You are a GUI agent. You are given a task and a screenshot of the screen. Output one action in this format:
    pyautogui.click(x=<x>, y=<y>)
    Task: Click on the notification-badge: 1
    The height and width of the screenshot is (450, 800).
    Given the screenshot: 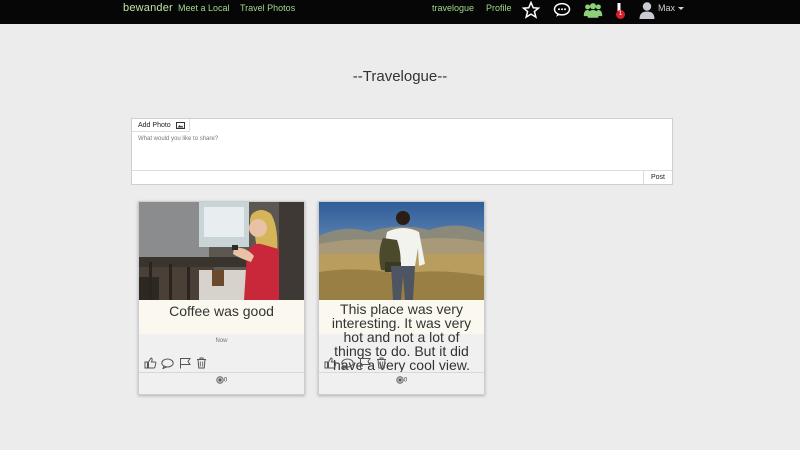 What is the action you would take?
    pyautogui.click(x=620, y=14)
    